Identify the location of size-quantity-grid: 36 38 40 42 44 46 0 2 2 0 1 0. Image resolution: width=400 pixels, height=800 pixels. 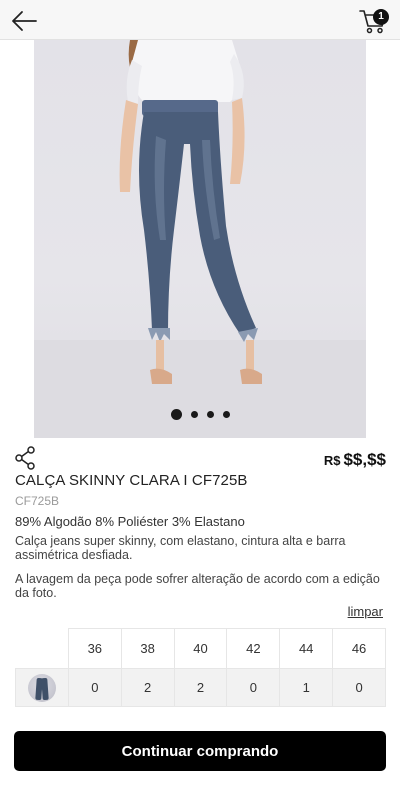
(200, 667).